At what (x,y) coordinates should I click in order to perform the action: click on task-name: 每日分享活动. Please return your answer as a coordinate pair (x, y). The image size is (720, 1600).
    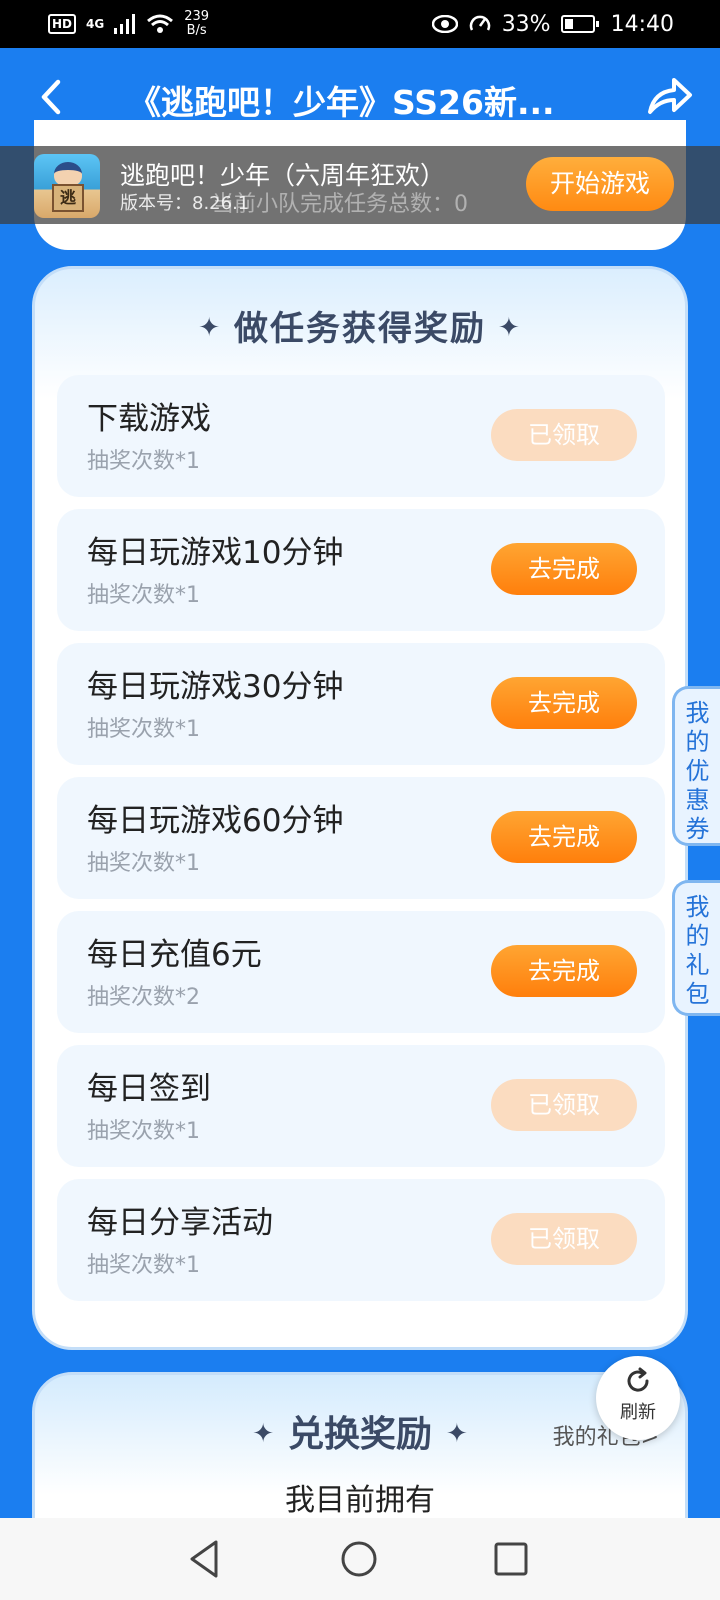
    Looking at the image, I should click on (180, 1223).